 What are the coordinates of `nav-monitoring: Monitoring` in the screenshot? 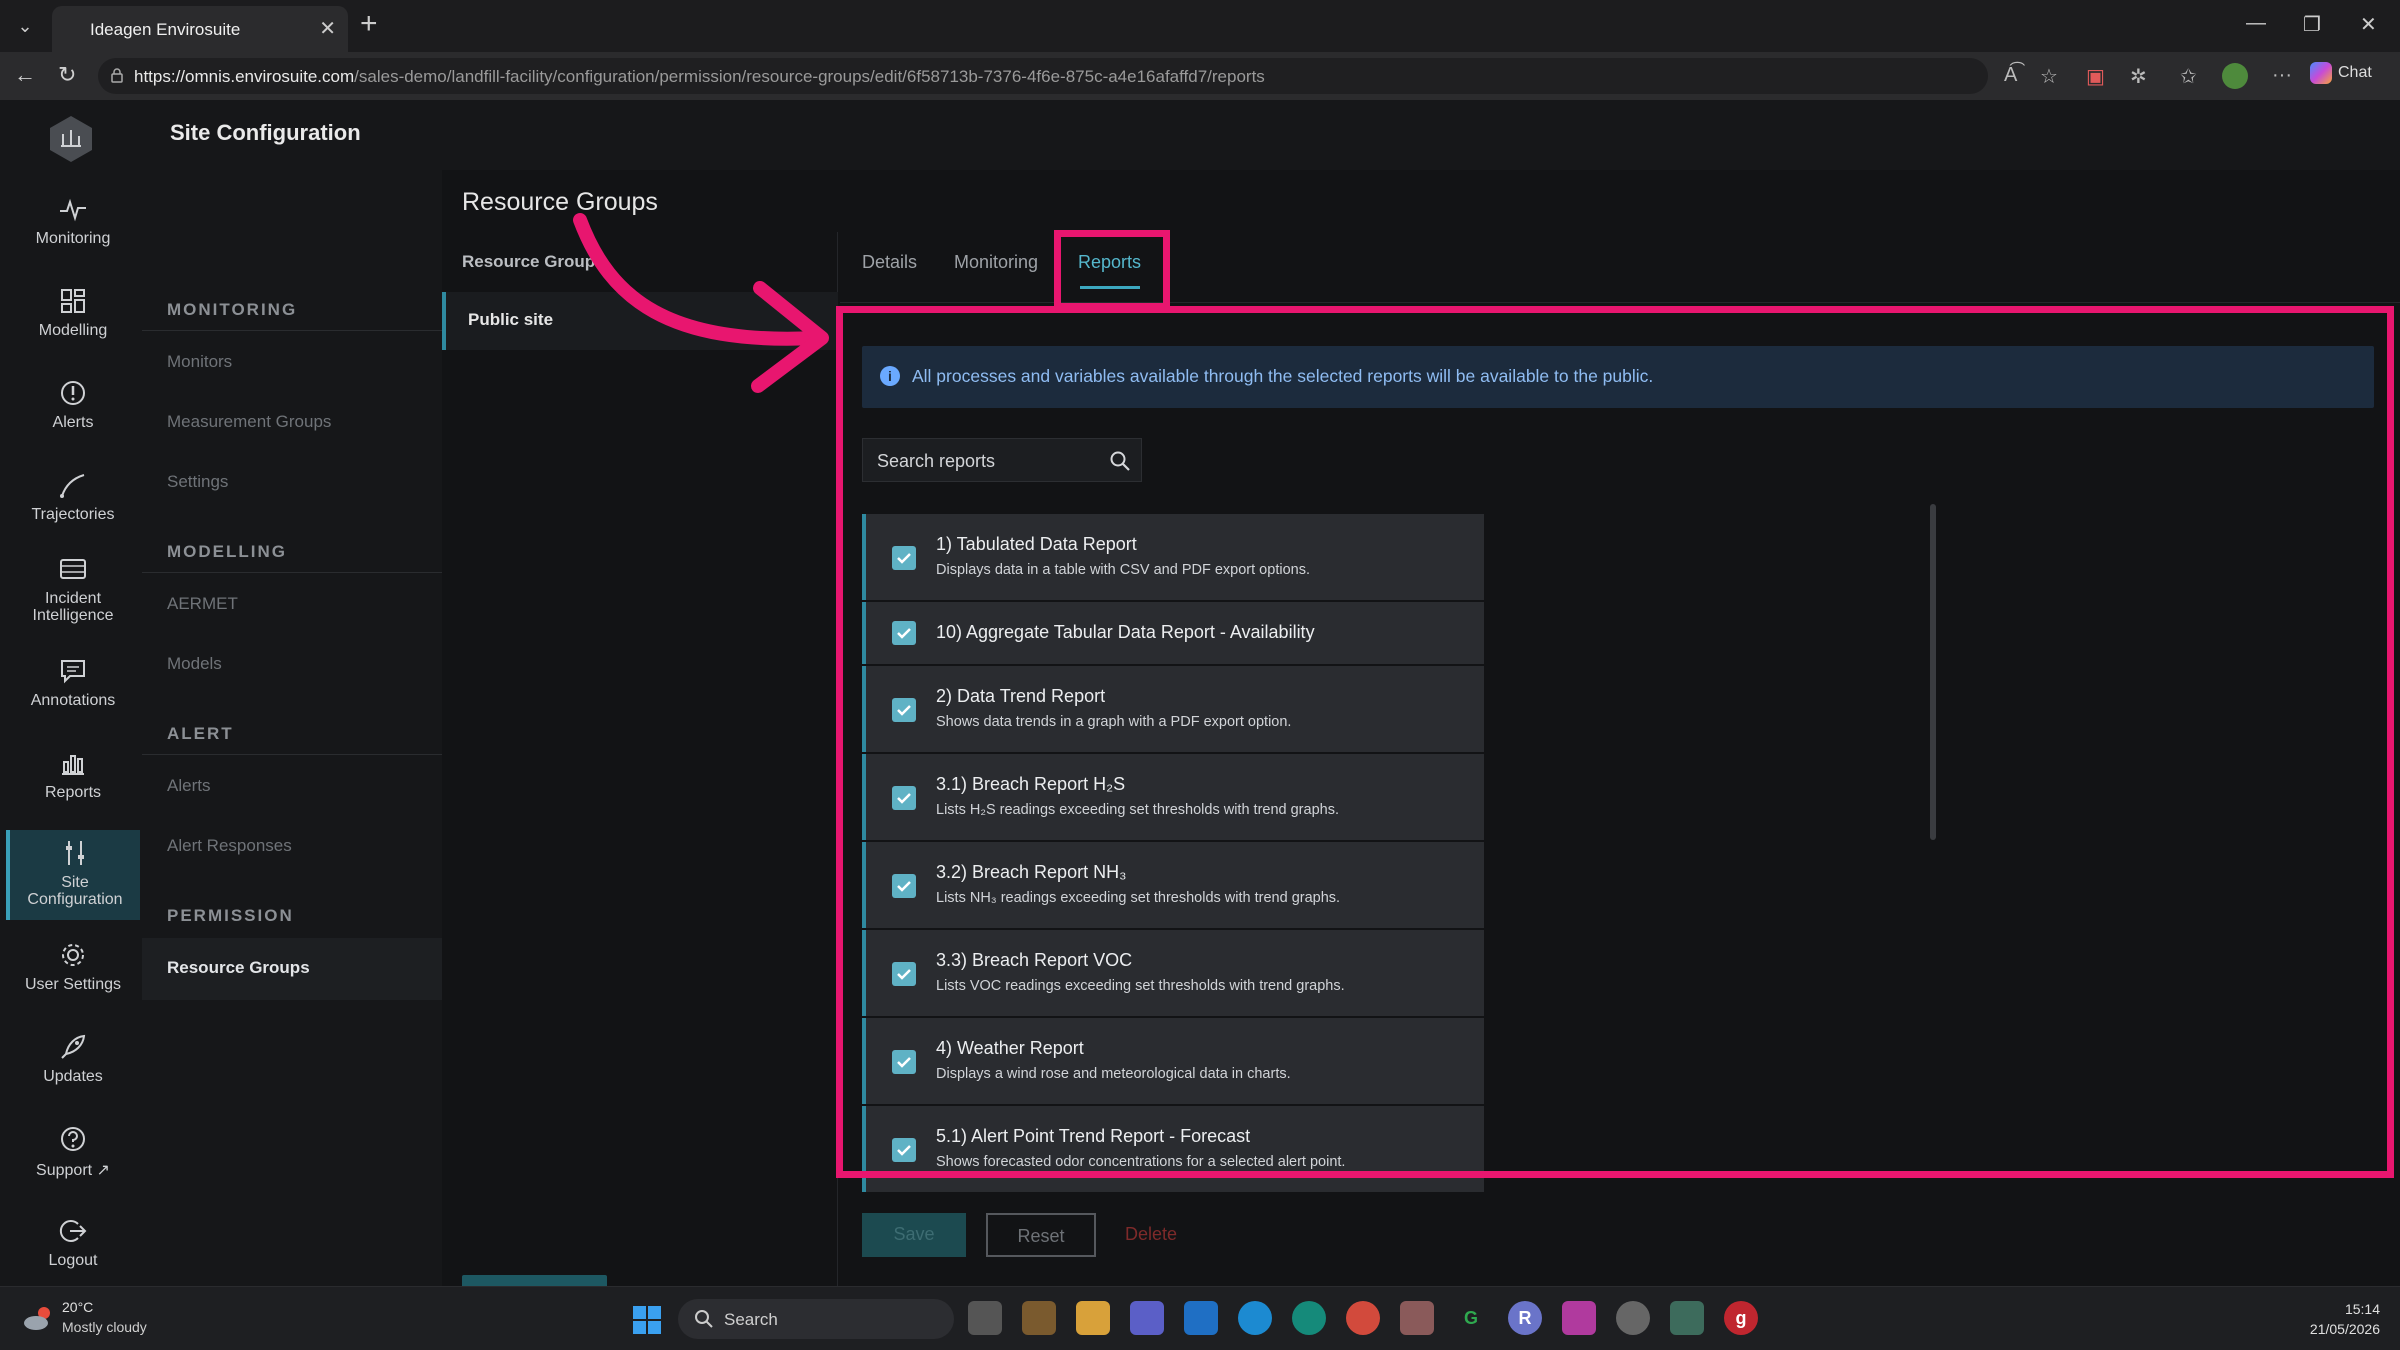 It's located at (73, 221).